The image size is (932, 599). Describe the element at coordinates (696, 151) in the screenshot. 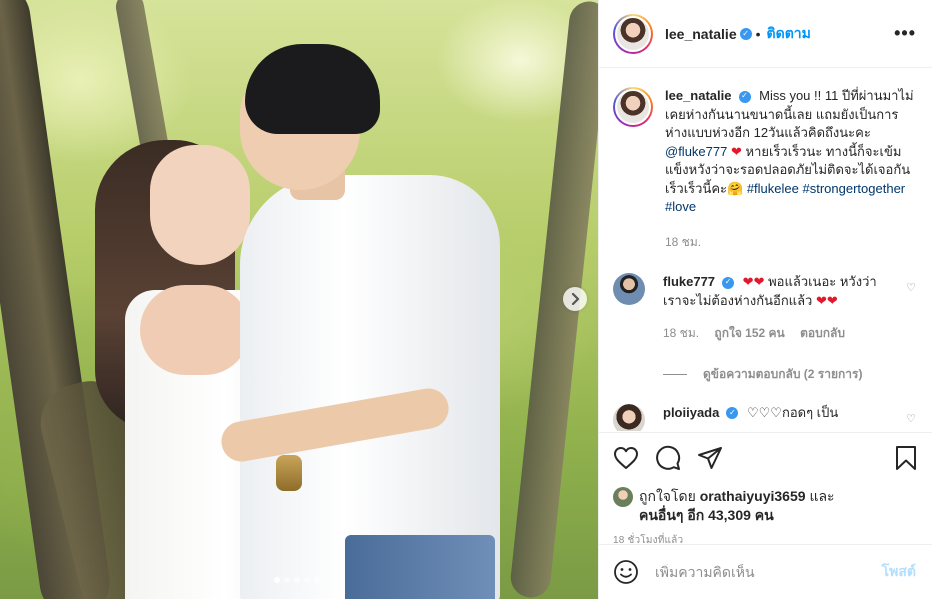

I see `caption-mention-link: @fluke777` at that location.